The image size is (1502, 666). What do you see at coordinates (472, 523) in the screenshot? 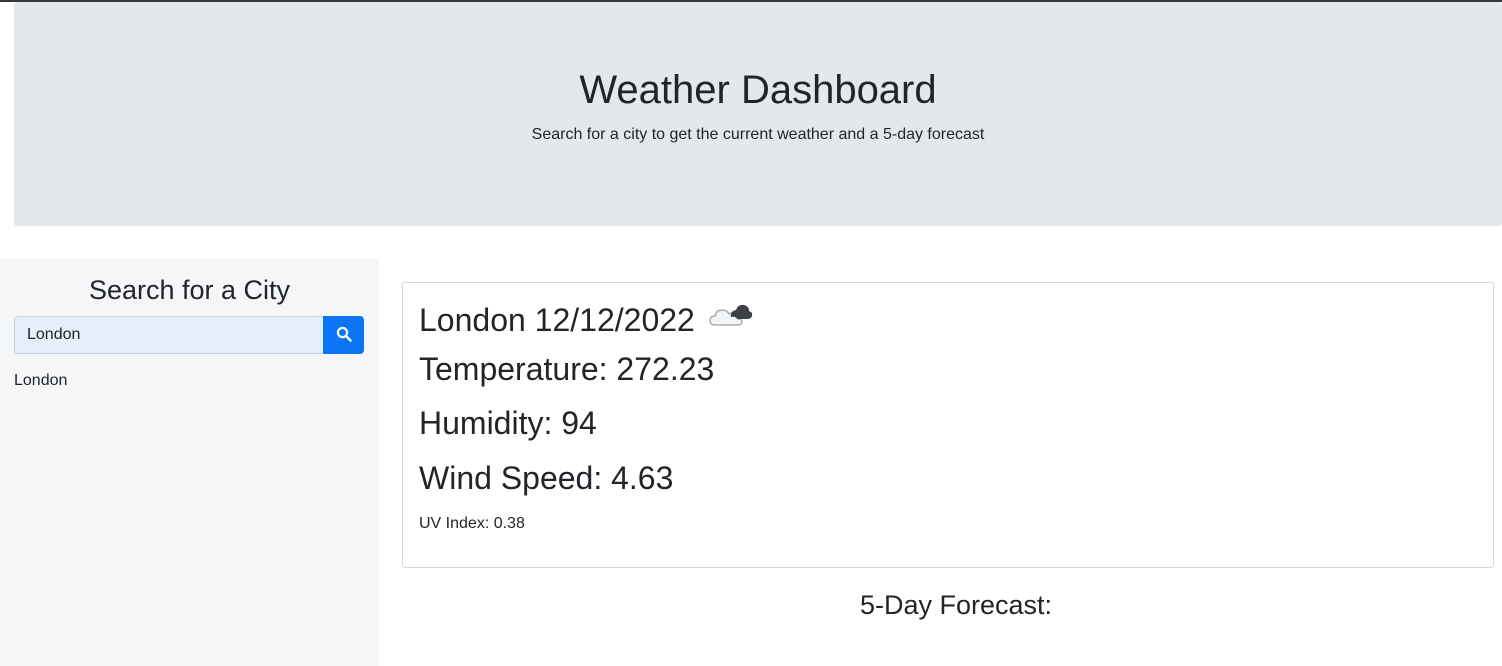
I see `uv-index-value: UV Index: 0.38` at bounding box center [472, 523].